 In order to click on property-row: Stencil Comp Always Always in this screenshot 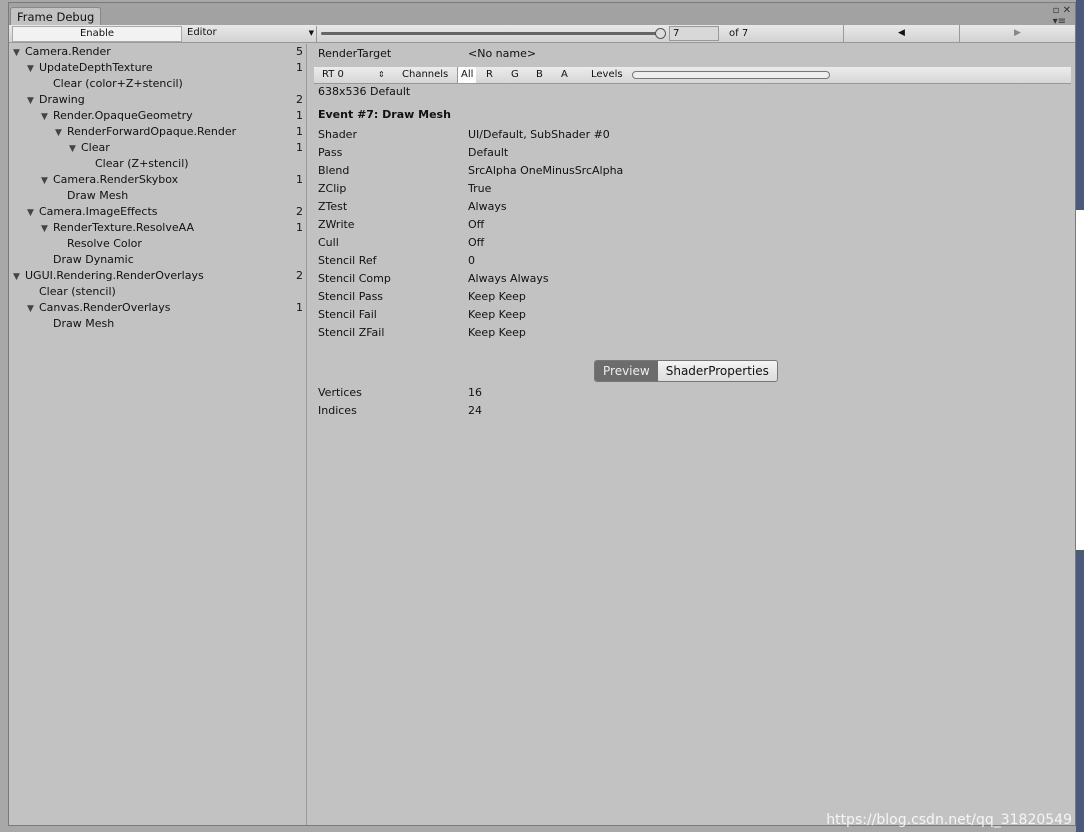, I will do `click(433, 279)`.